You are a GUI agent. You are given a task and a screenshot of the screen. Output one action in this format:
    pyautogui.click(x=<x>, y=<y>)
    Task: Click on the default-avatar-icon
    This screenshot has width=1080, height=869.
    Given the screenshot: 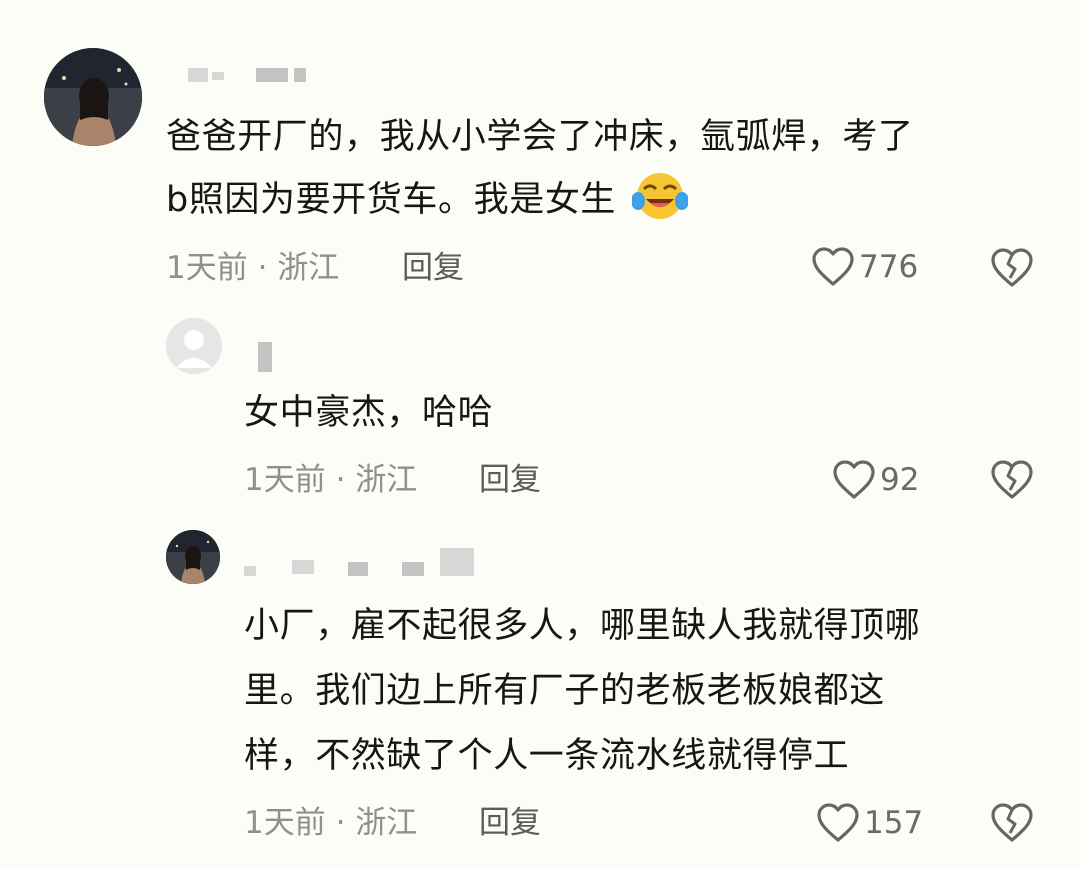 What is the action you would take?
    pyautogui.click(x=194, y=346)
    